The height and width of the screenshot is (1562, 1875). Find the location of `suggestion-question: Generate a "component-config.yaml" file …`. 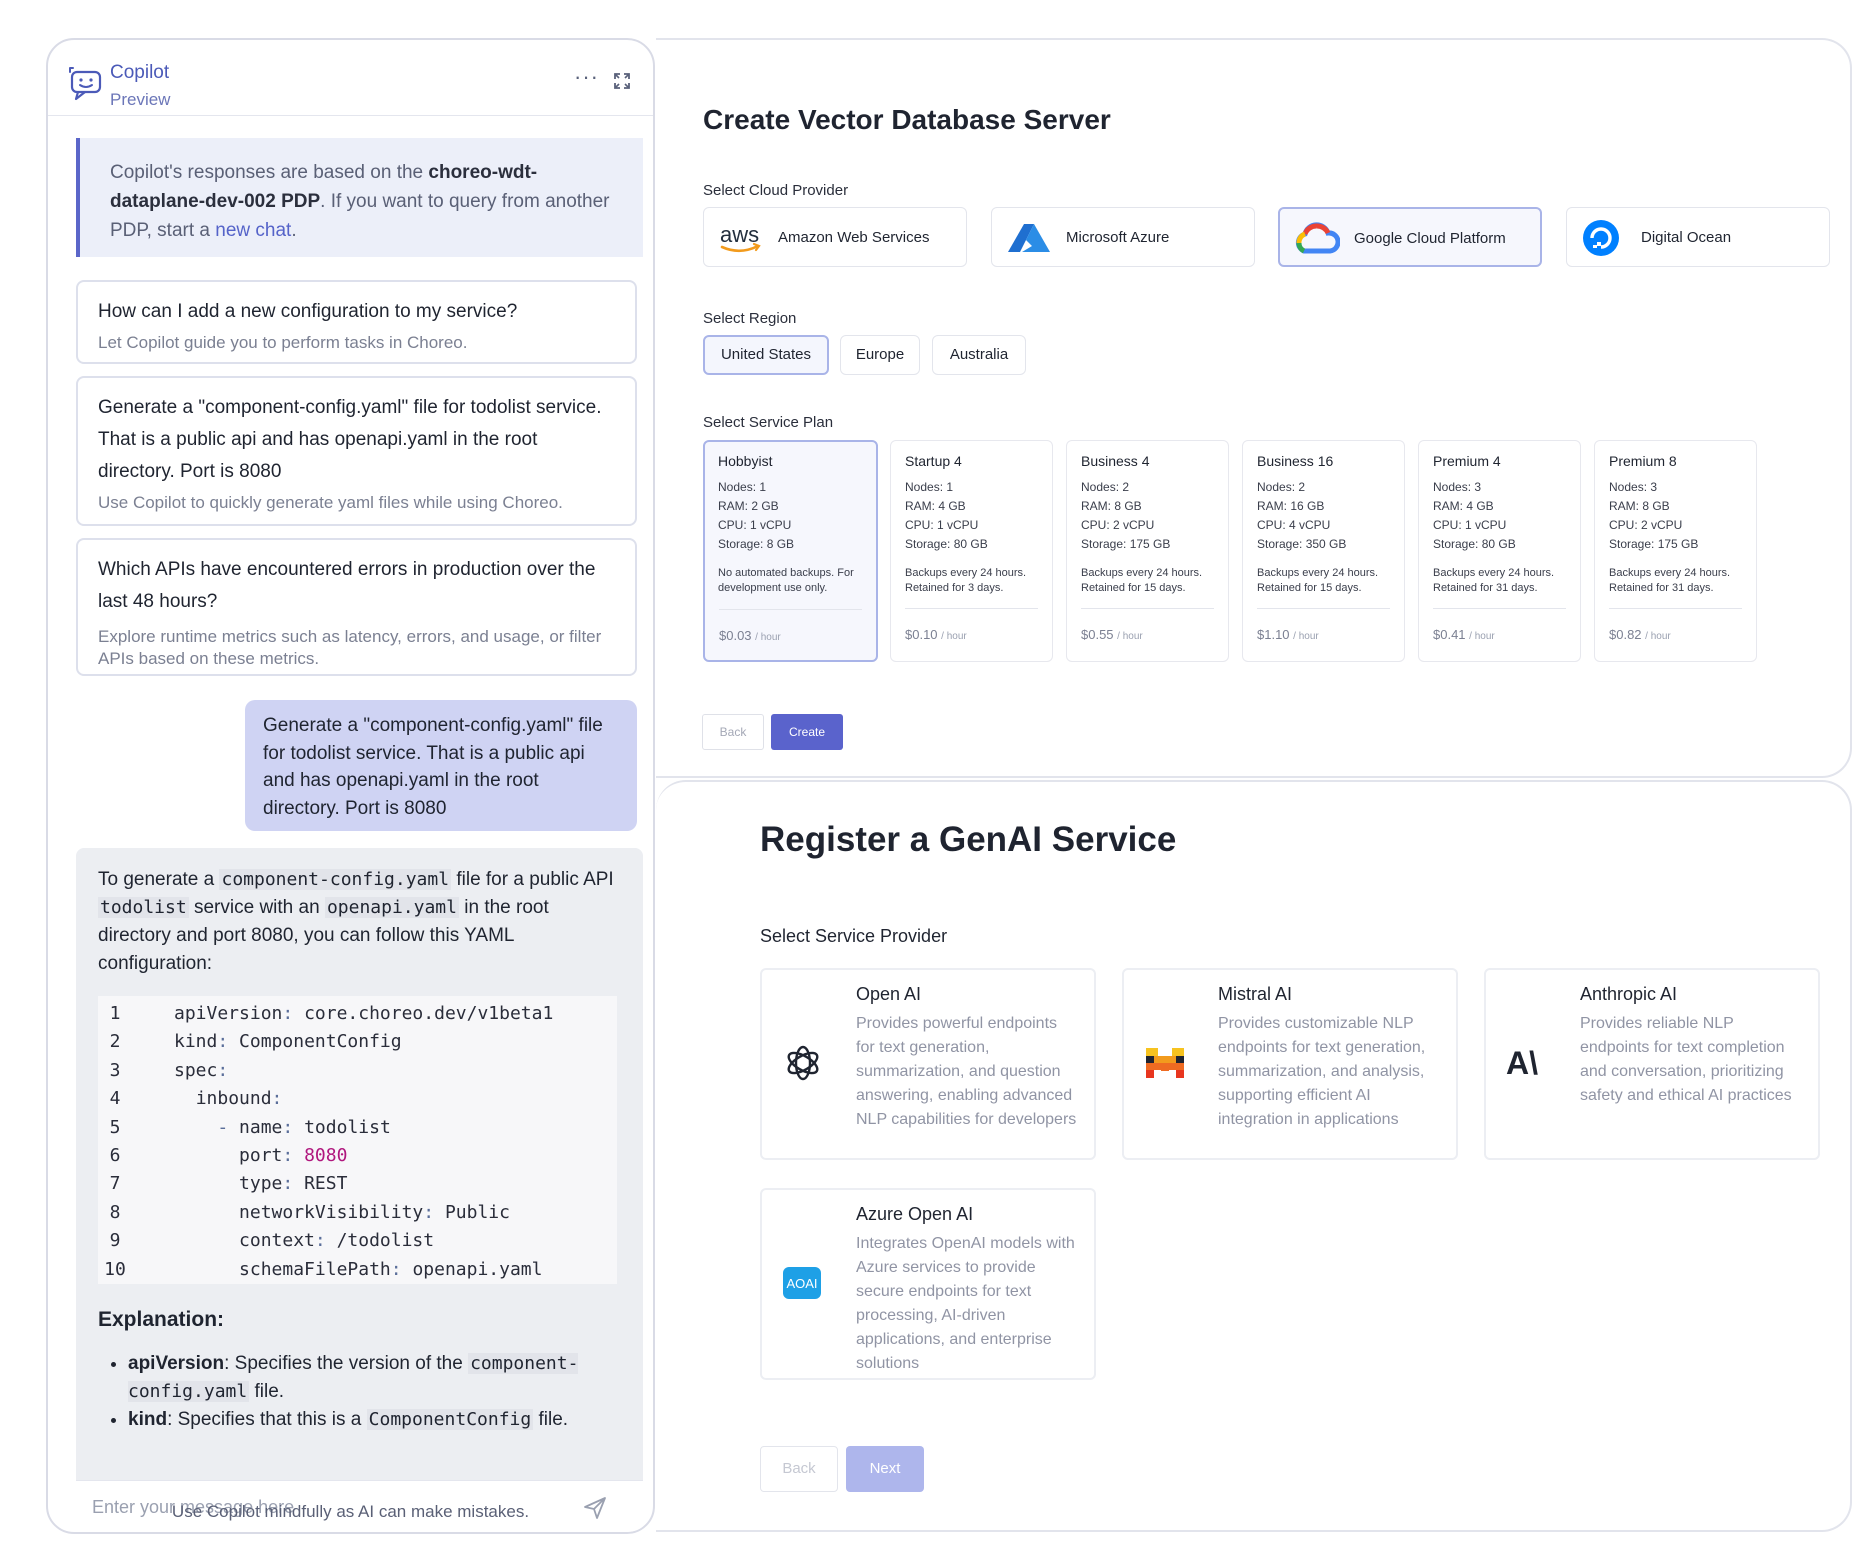

suggestion-question: Generate a "component-config.yaml" file … is located at coordinates (350, 439).